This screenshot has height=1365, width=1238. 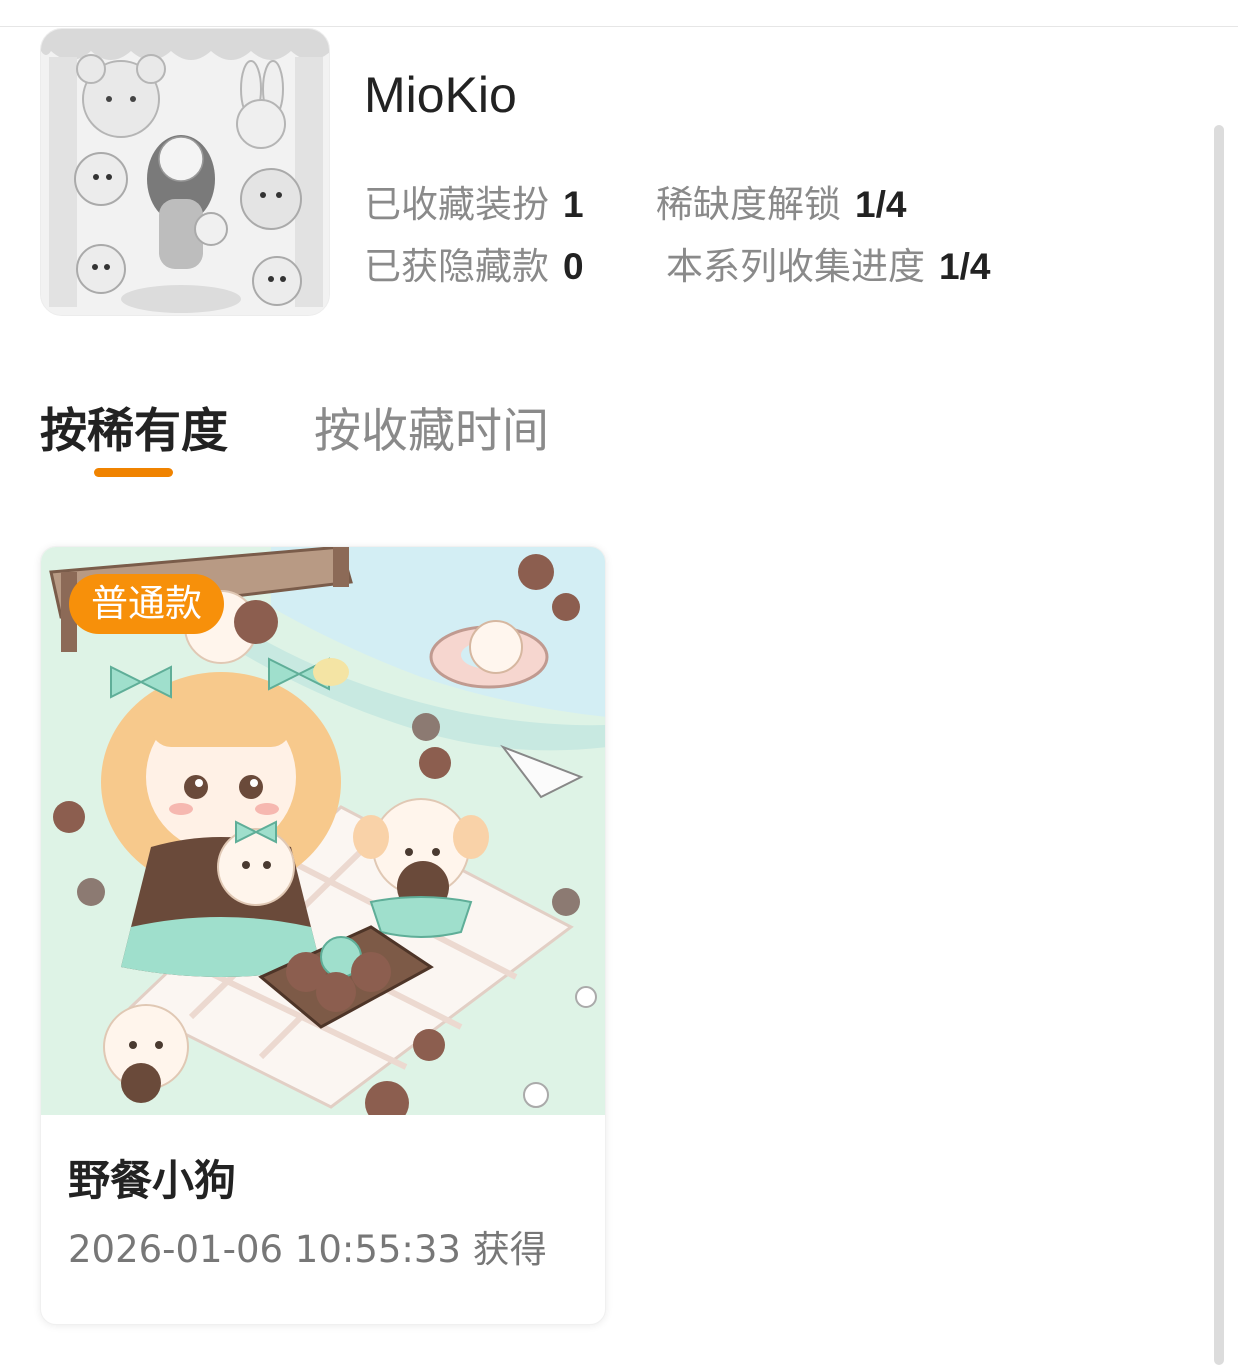 I want to click on stat-rarity-unlocked: 稀缺度解锁 1/4, so click(x=781, y=201).